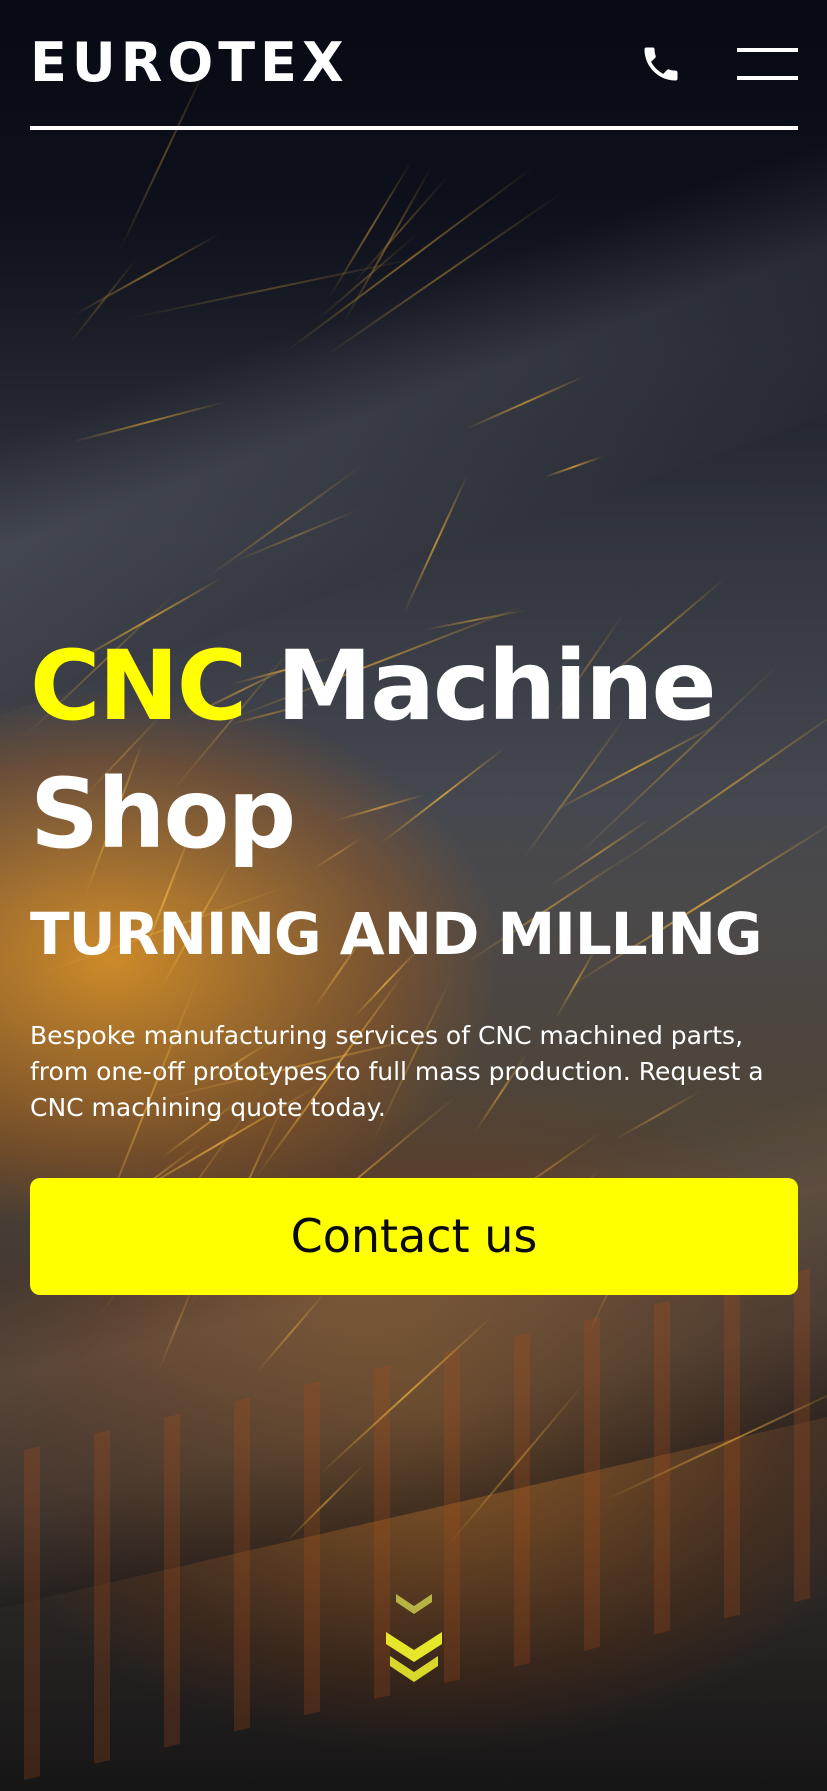  What do you see at coordinates (767, 64) in the screenshot?
I see `menu-button` at bounding box center [767, 64].